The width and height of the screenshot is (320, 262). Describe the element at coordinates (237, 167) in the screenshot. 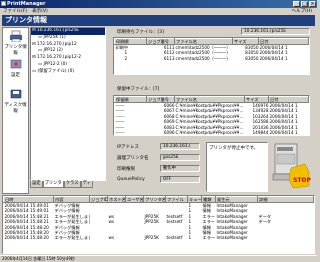

I see `alert-message-box: プリンタが停止中です。` at that location.